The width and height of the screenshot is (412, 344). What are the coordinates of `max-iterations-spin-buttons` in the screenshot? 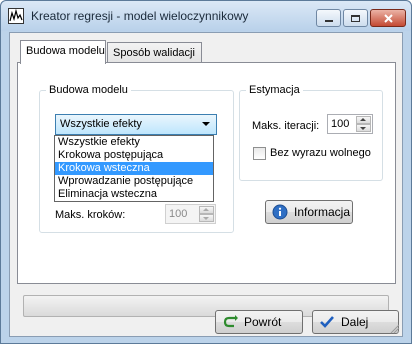 It's located at (363, 124).